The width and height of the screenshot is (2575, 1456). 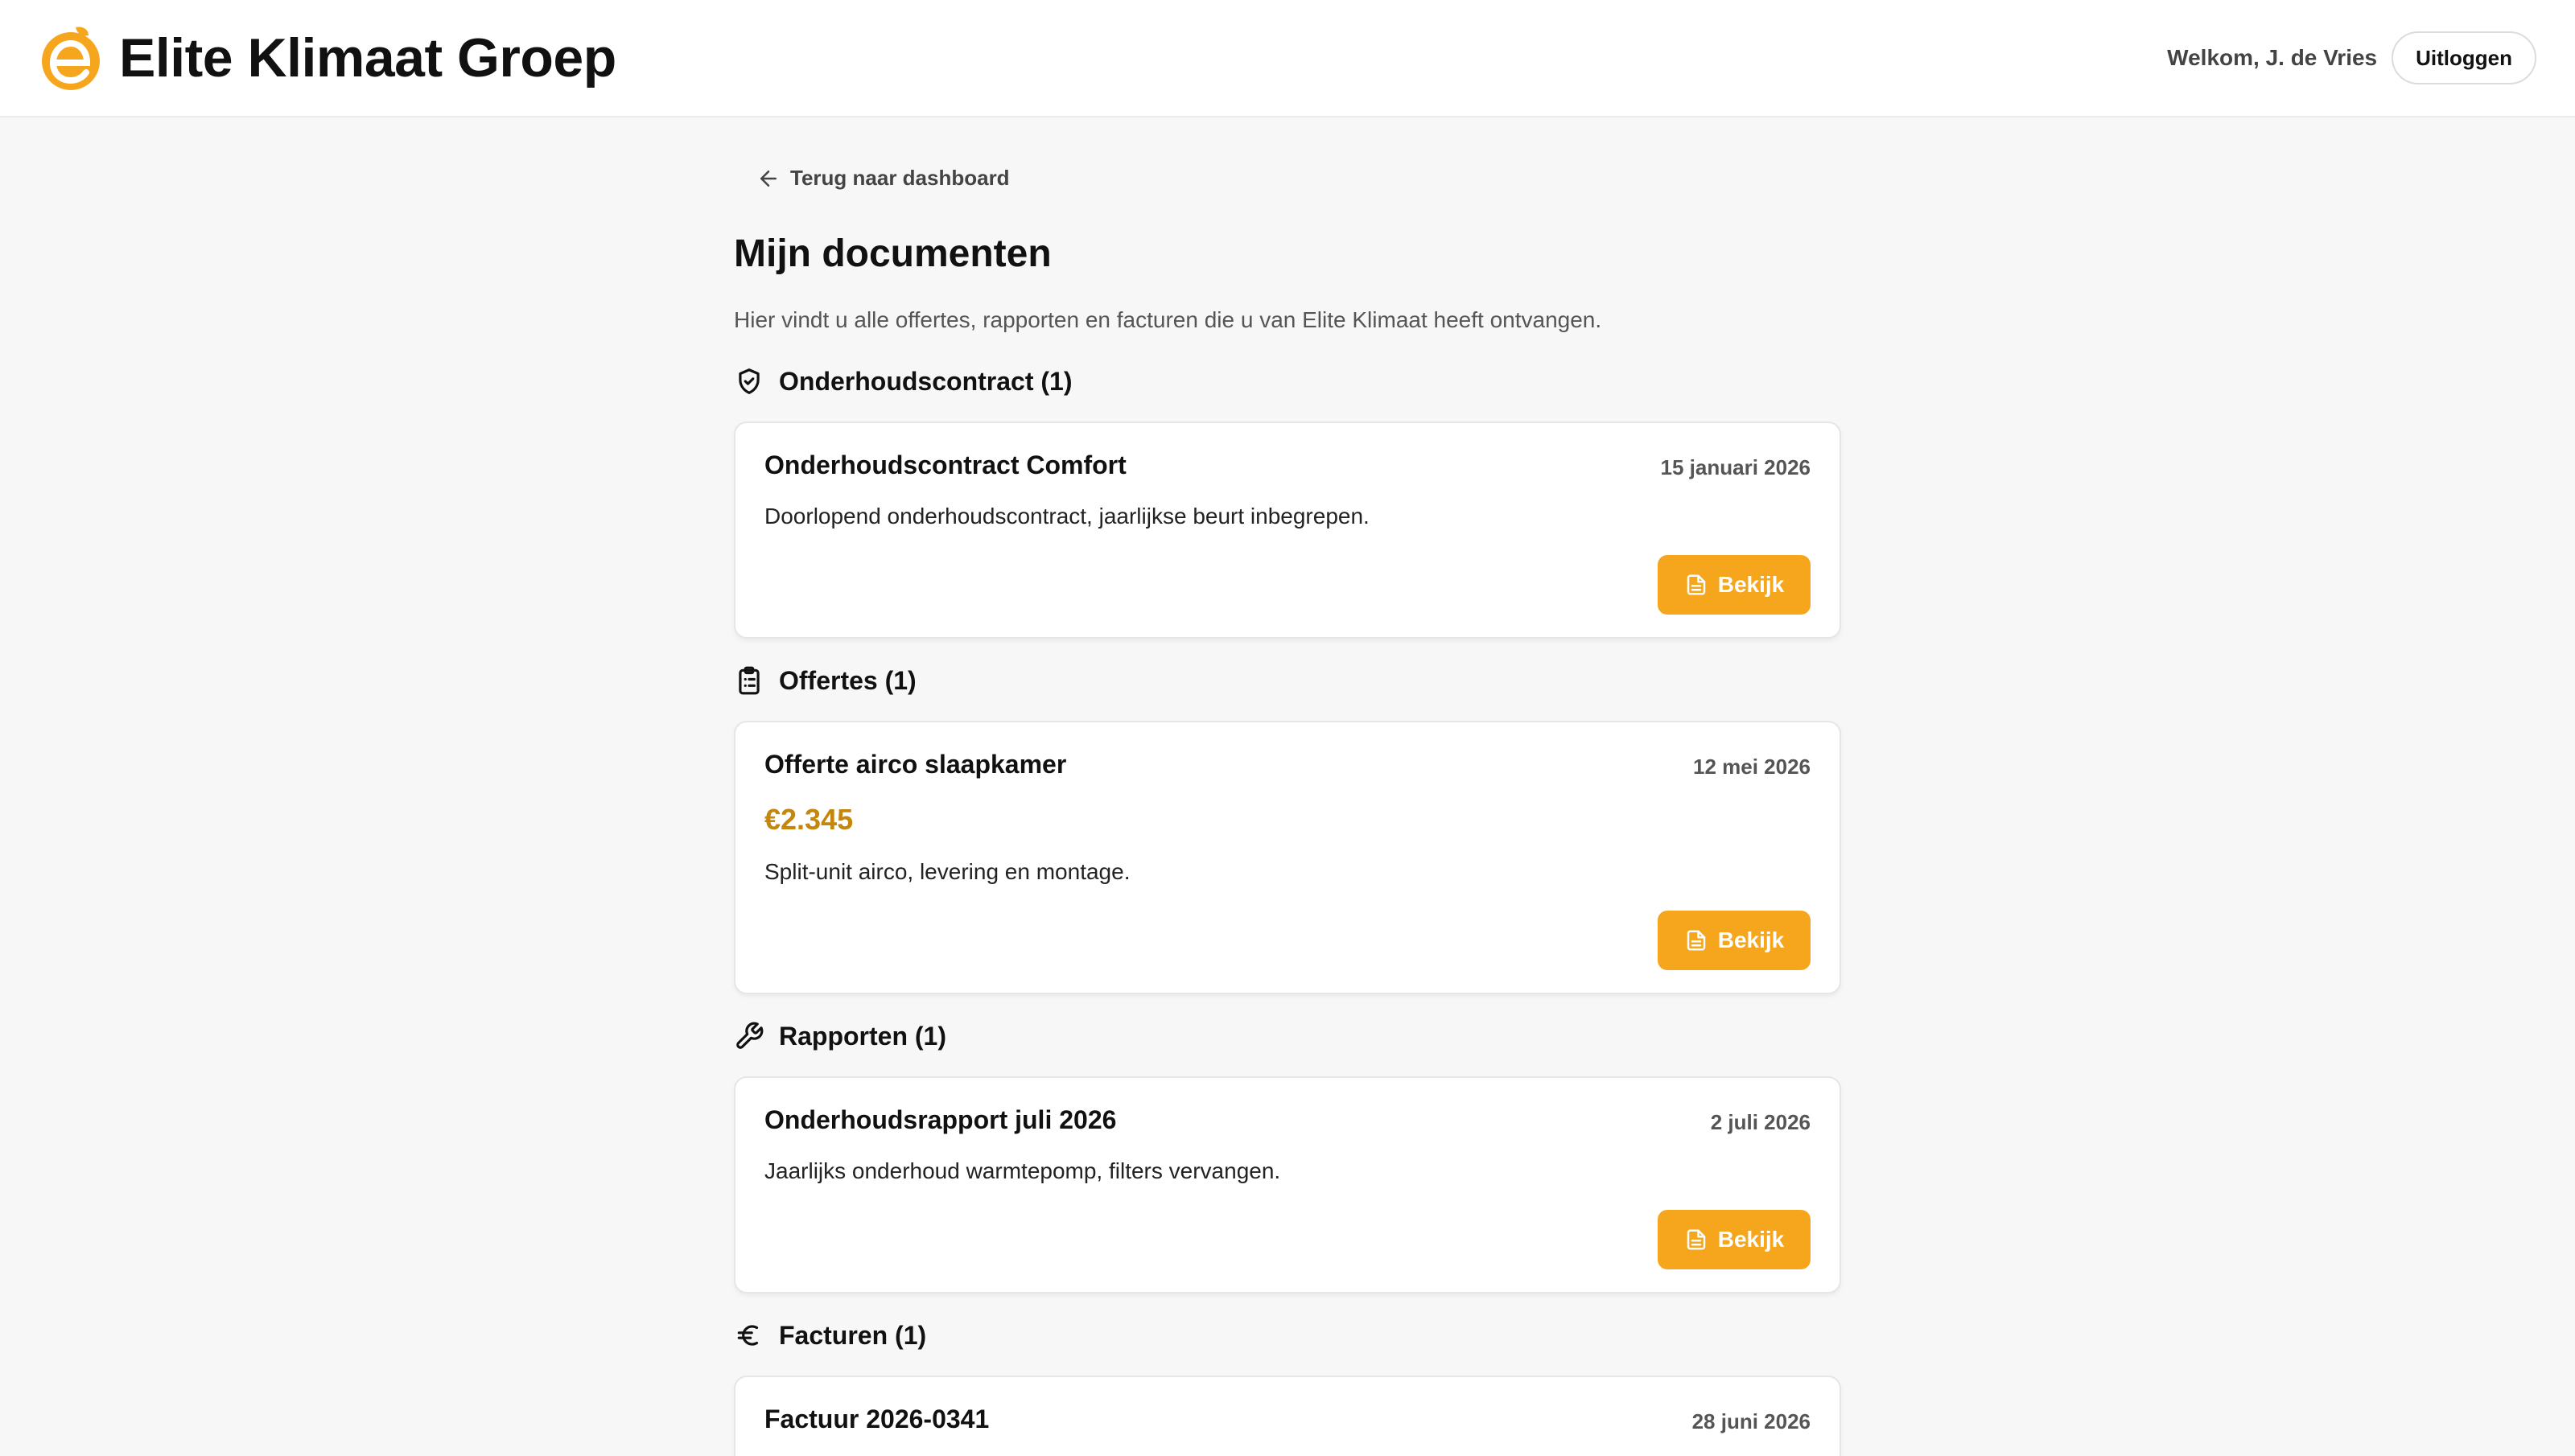 I want to click on document-date: 15 januari 2026, so click(x=1735, y=467).